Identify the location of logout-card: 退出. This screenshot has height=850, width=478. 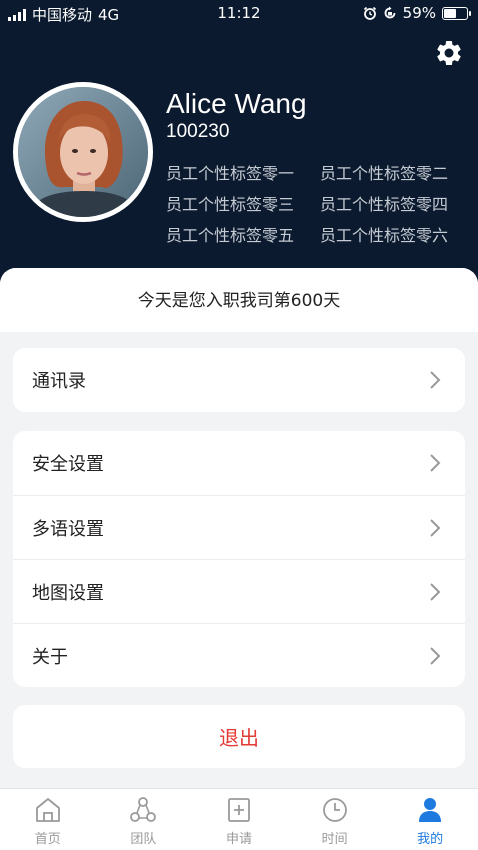
(239, 736).